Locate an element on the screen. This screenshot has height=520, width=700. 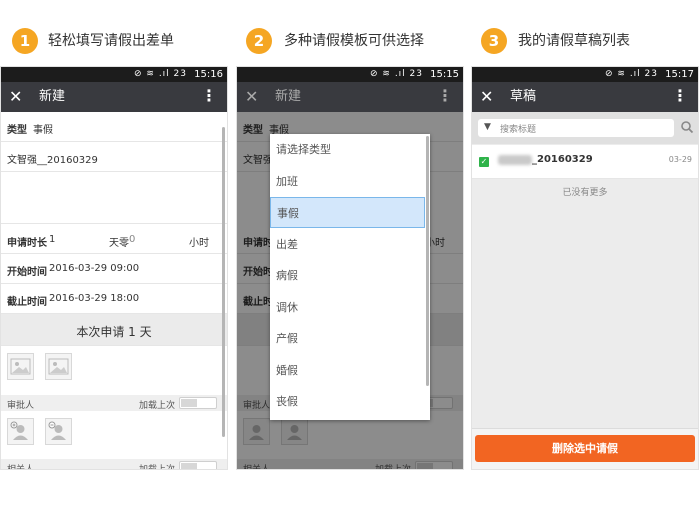
search-placeholder: 搜索标题 is located at coordinates (518, 130).